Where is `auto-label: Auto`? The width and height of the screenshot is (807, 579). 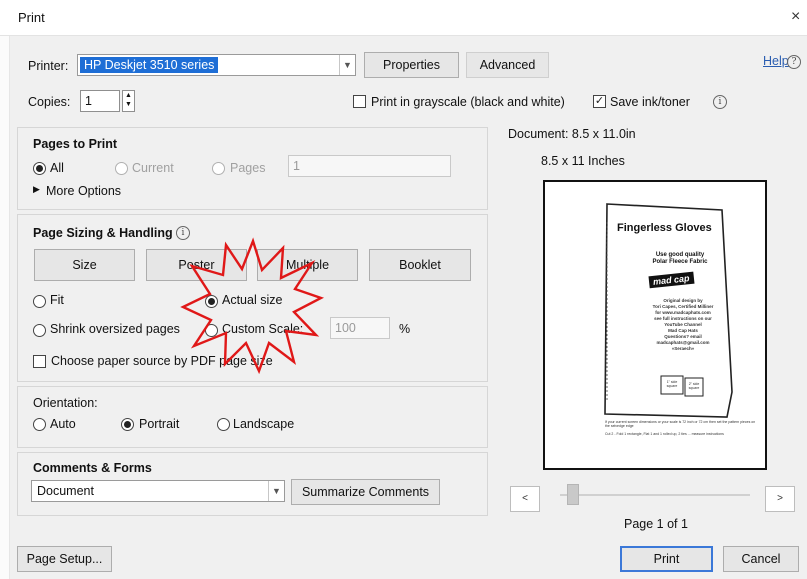
auto-label: Auto is located at coordinates (63, 424).